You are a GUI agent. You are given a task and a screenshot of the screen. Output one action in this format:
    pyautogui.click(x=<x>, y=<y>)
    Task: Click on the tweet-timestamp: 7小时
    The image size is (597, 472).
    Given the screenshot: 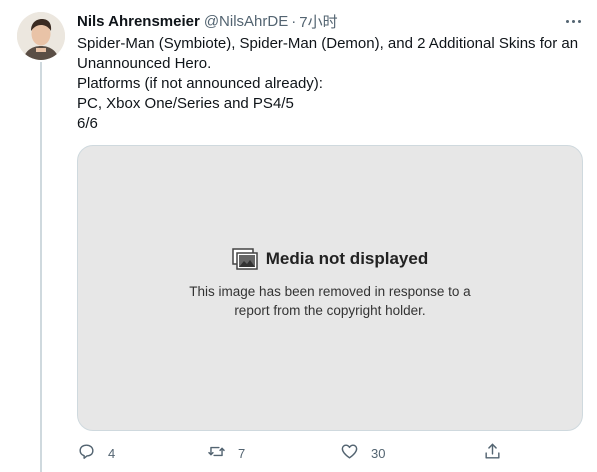 What is the action you would take?
    pyautogui.click(x=318, y=21)
    